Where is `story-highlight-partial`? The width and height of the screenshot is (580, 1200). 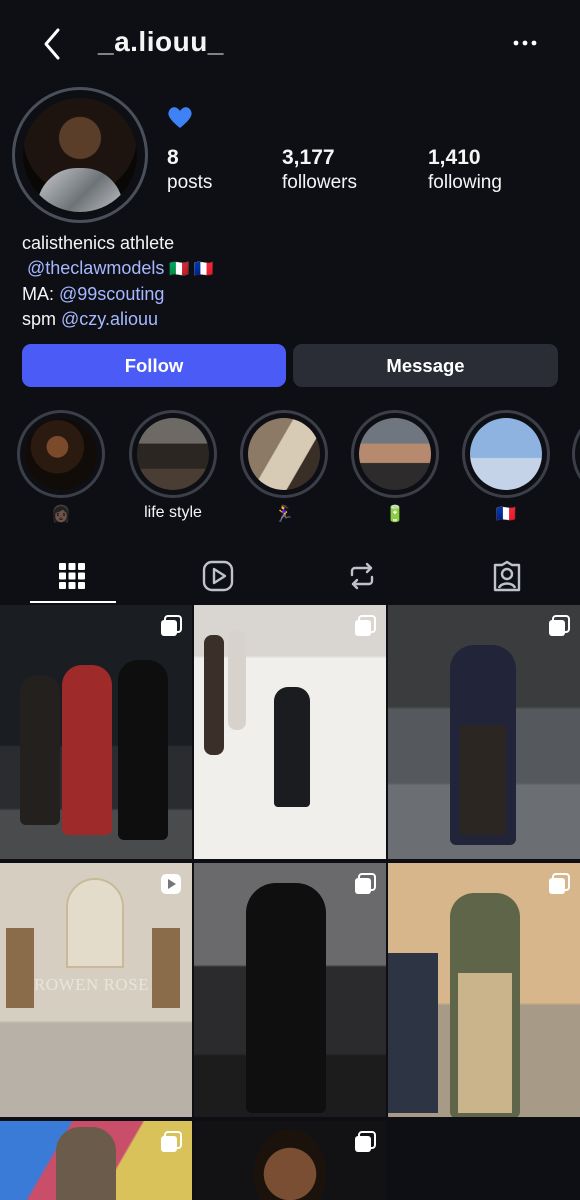 story-highlight-partial is located at coordinates (576, 454).